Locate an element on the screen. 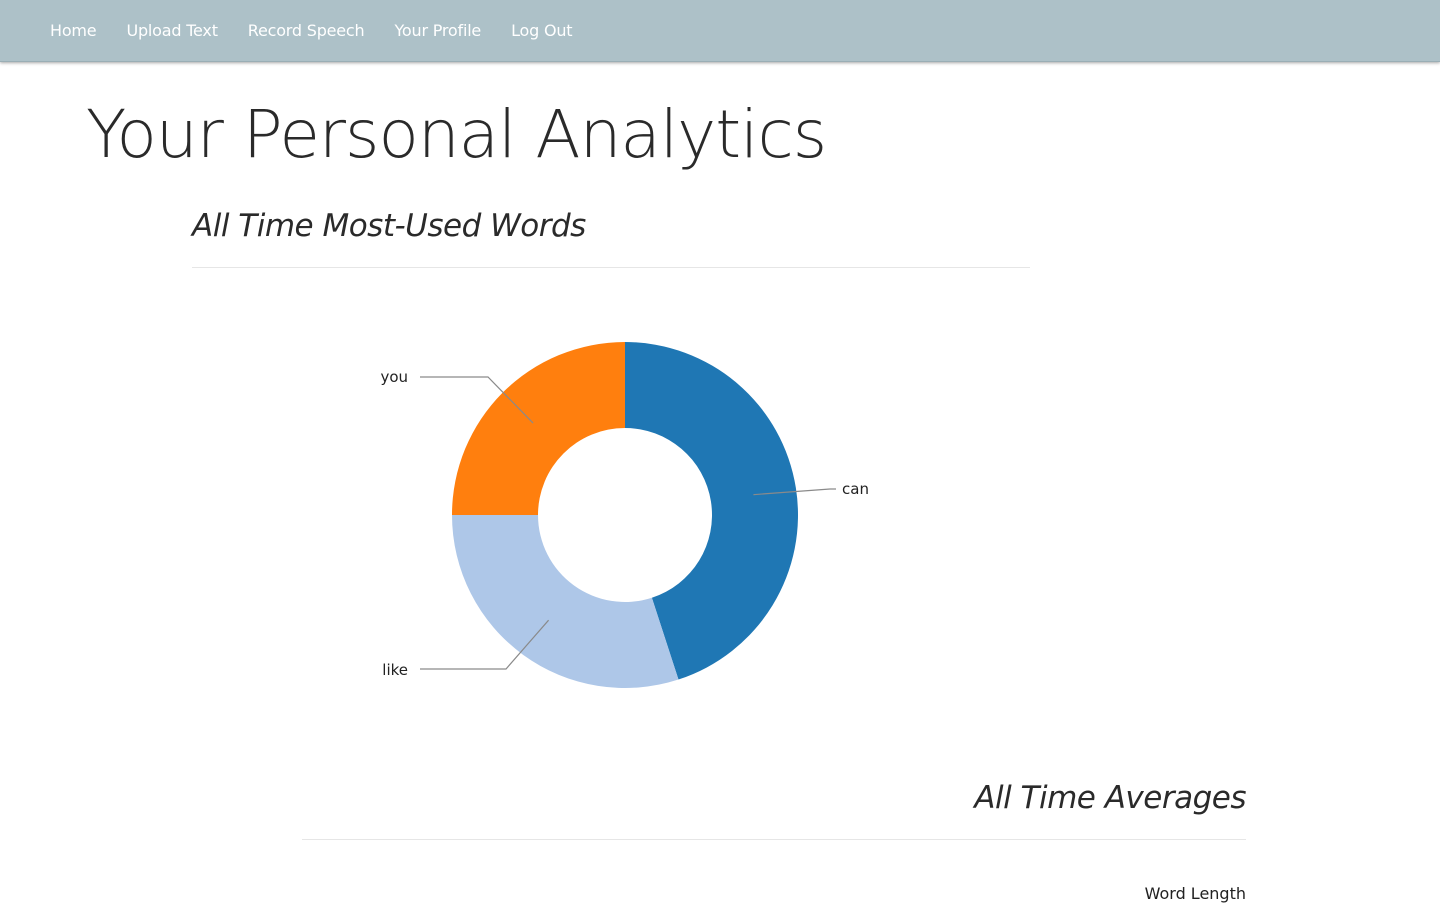 This screenshot has width=1440, height=903. donut-slice-you is located at coordinates (538, 428).